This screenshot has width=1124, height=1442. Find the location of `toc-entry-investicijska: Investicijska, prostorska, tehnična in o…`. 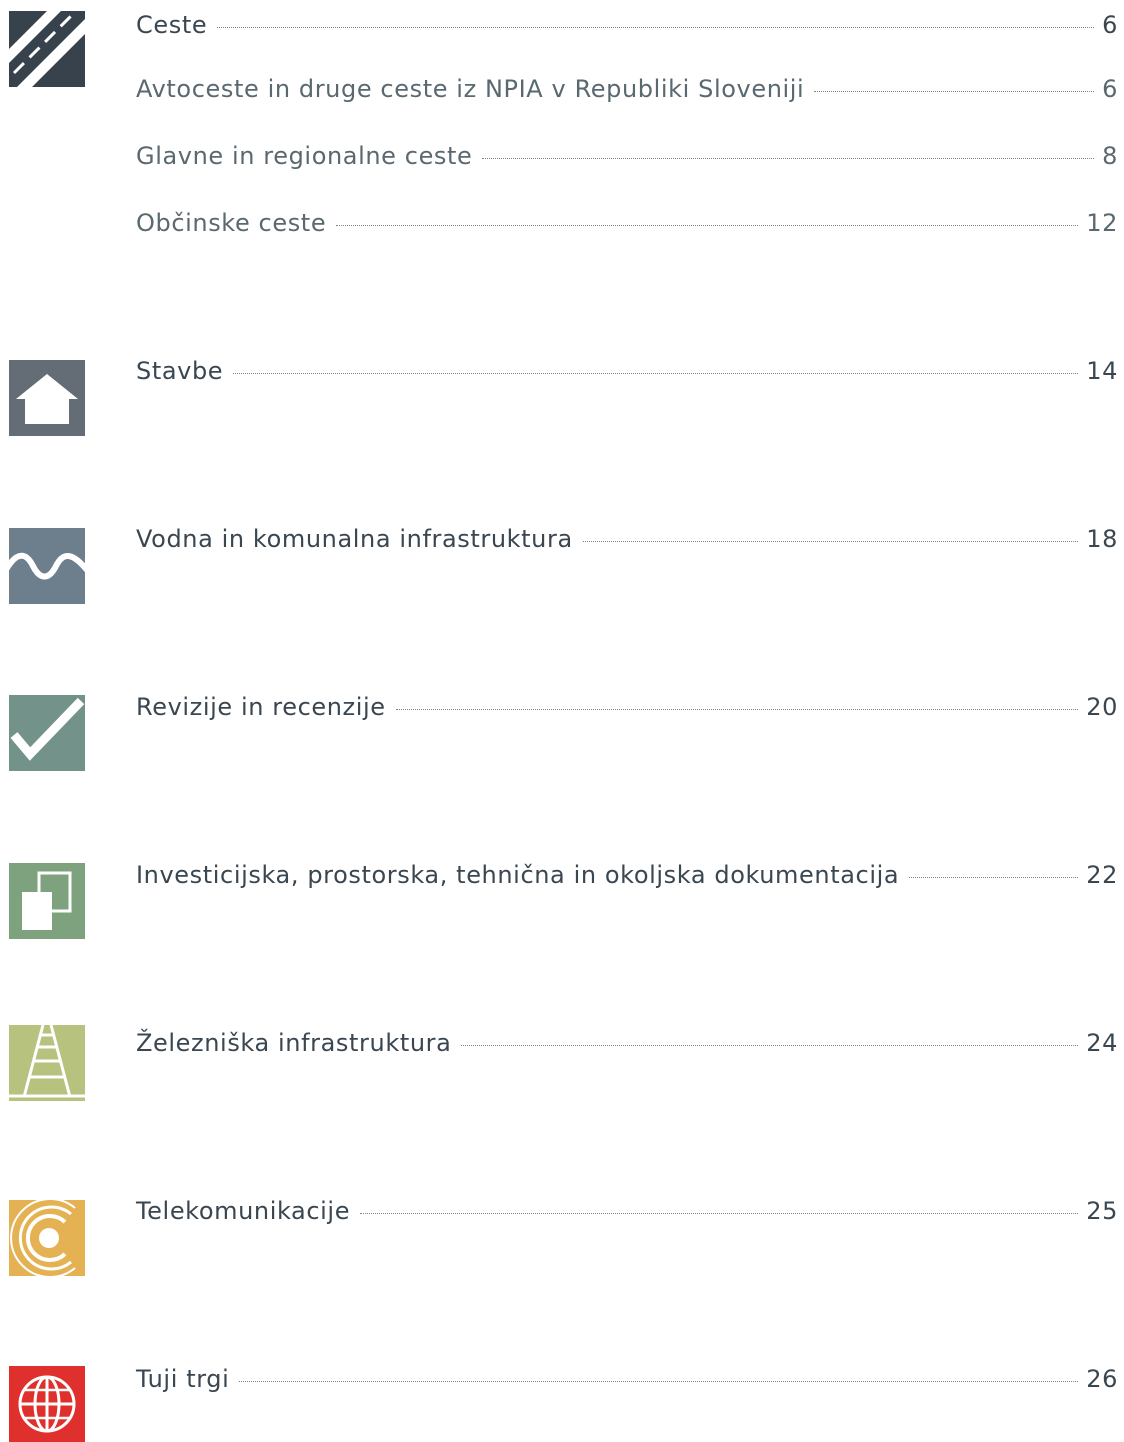

toc-entry-investicijska: Investicijska, prostorska, tehnična in o… is located at coordinates (627, 875).